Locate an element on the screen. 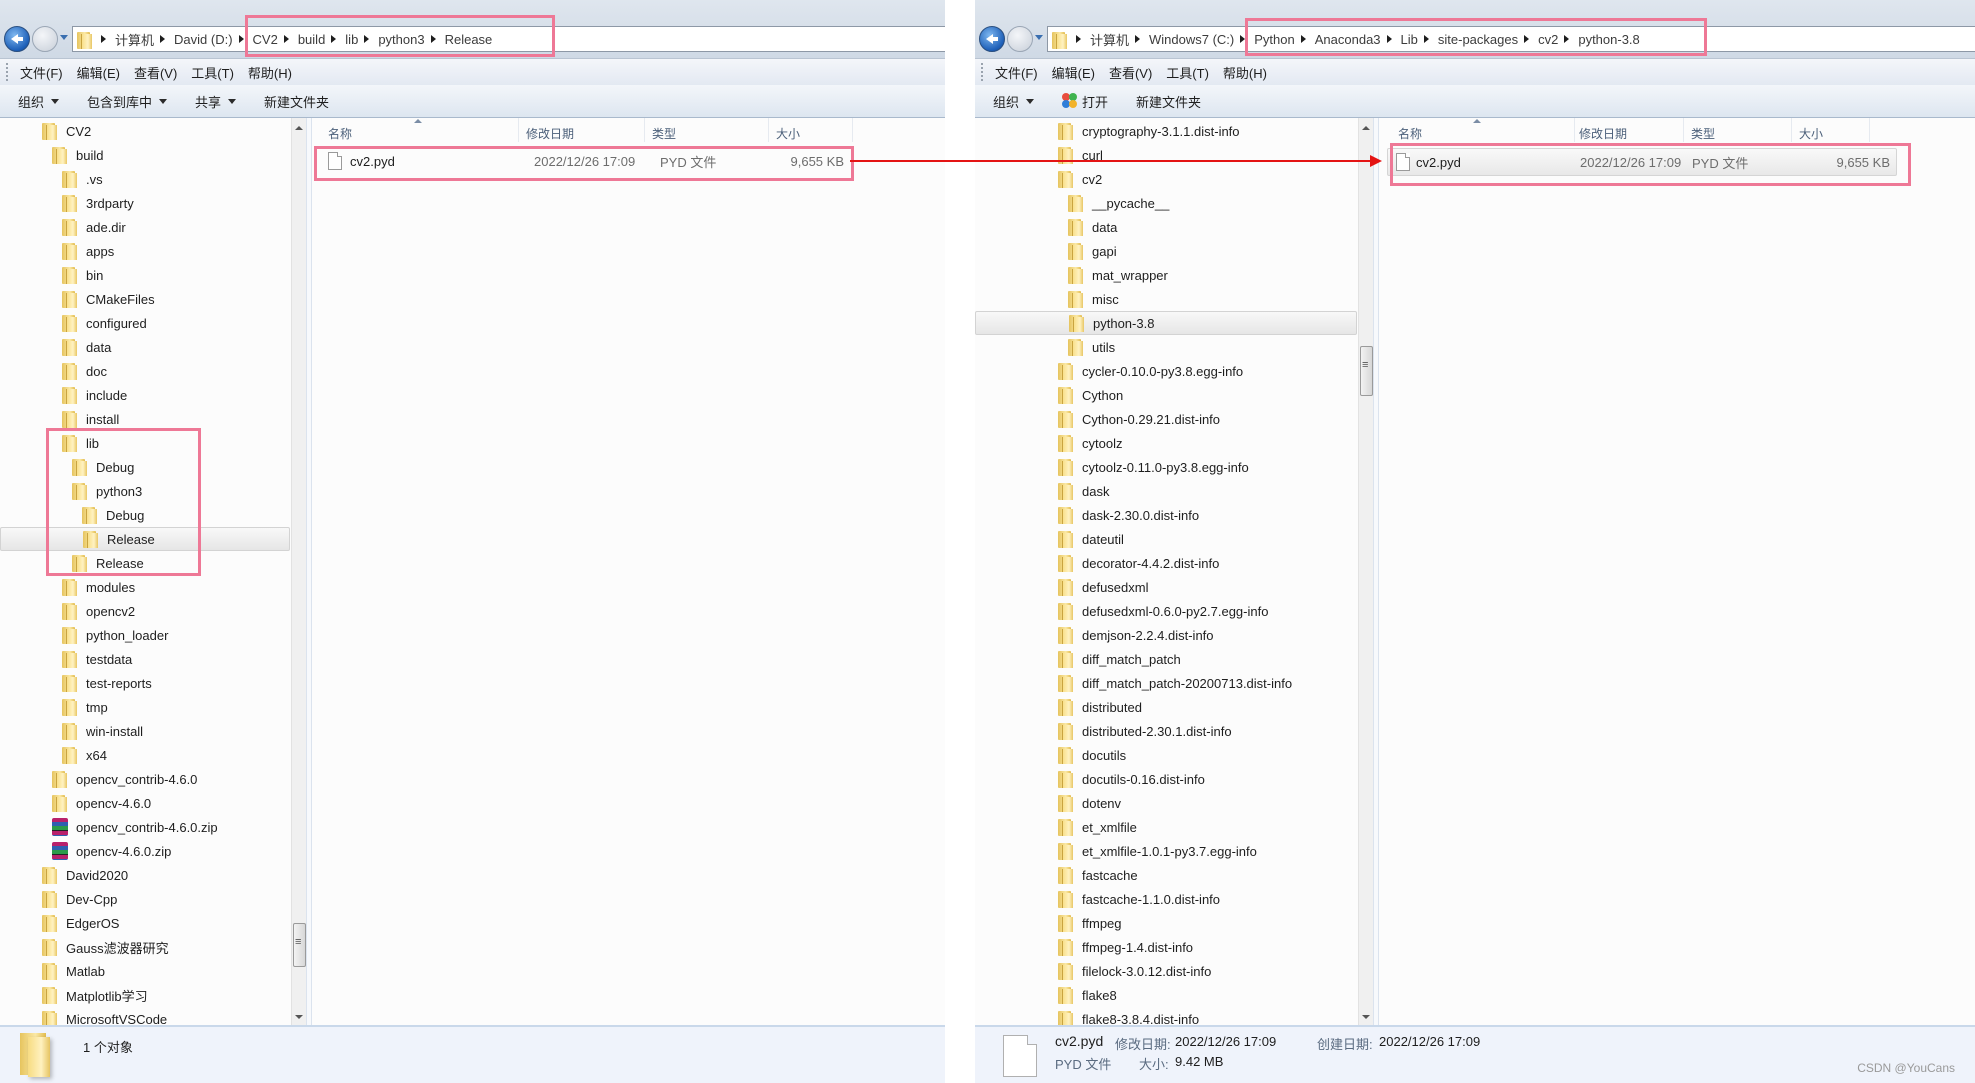 This screenshot has height=1083, width=1975. breadcrumb-item: David (D:) is located at coordinates (193, 39).